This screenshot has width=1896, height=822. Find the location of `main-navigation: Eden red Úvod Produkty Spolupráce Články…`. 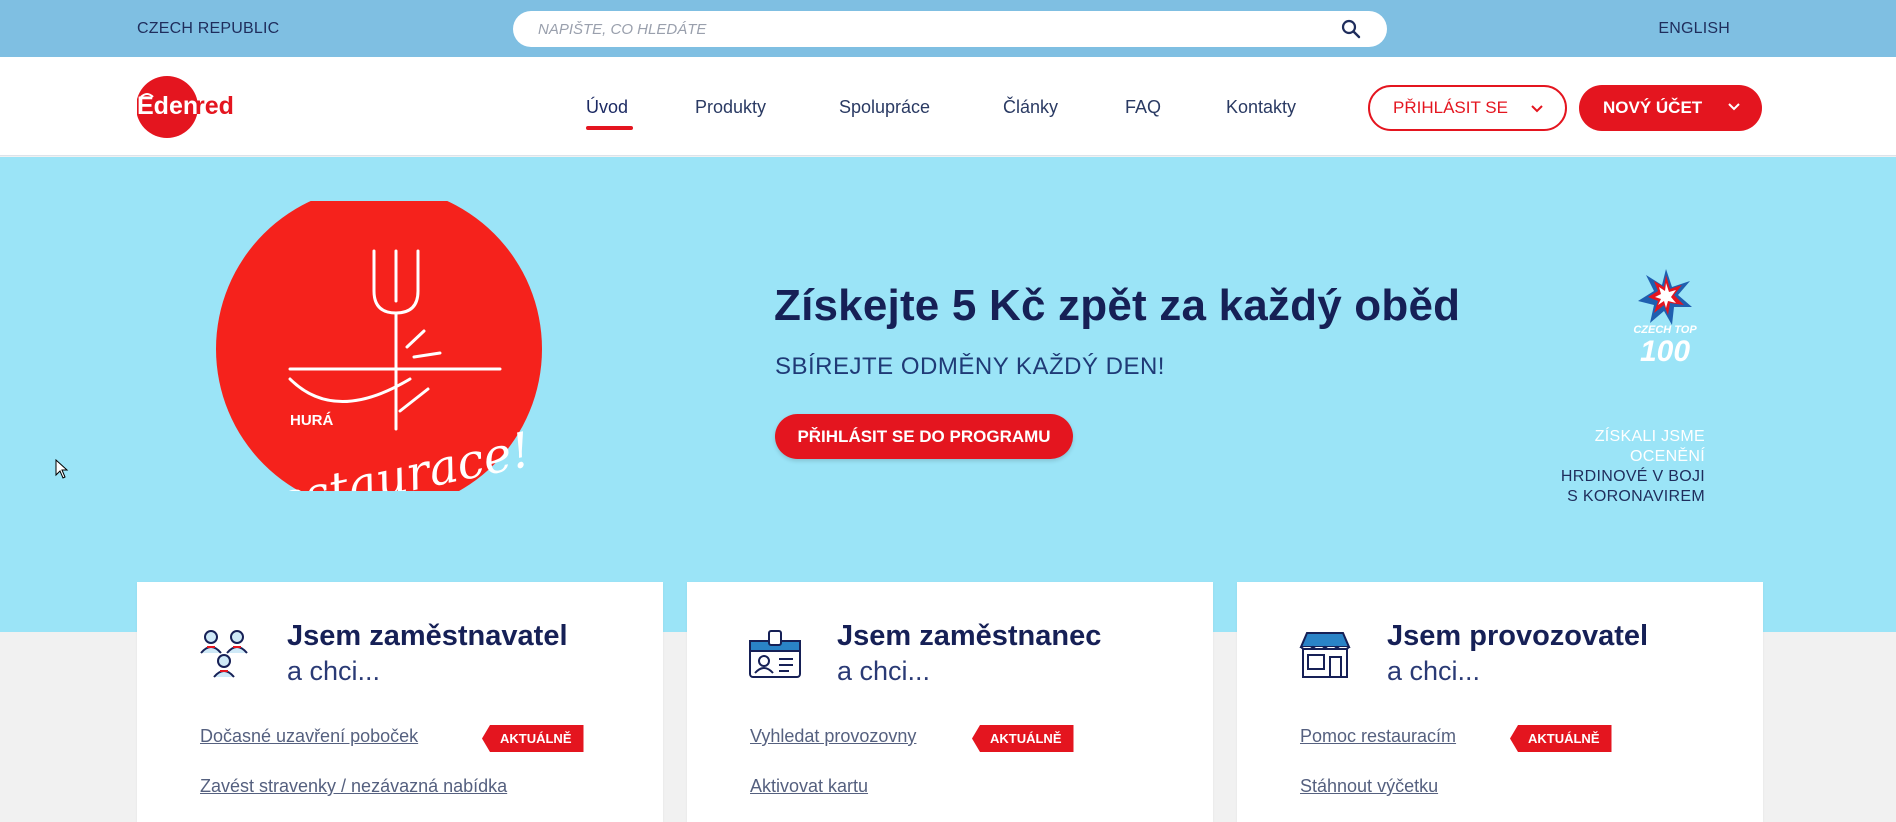

main-navigation: Eden red Úvod Produkty Spolupráce Články… is located at coordinates (948, 106).